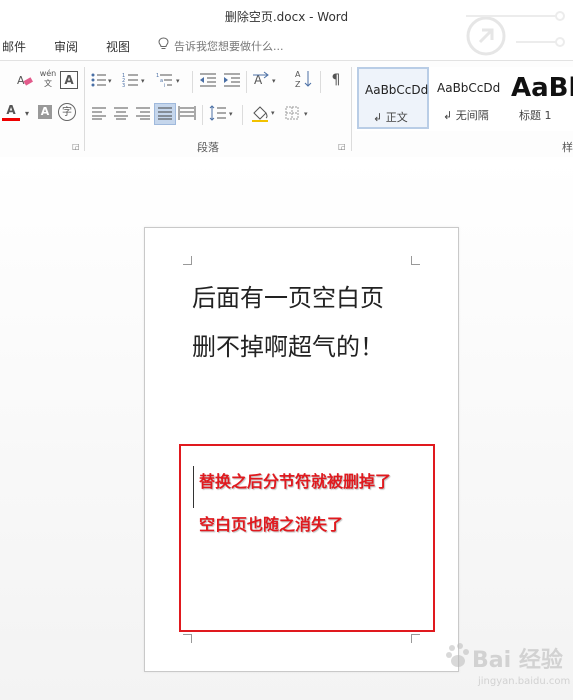 This screenshot has height=700, width=573. I want to click on styles-gallery: AaBbCcDd ↲ 正文 AaBbCcDd ↲ 无间隔 AaBl 标题 1, so click(464, 99).